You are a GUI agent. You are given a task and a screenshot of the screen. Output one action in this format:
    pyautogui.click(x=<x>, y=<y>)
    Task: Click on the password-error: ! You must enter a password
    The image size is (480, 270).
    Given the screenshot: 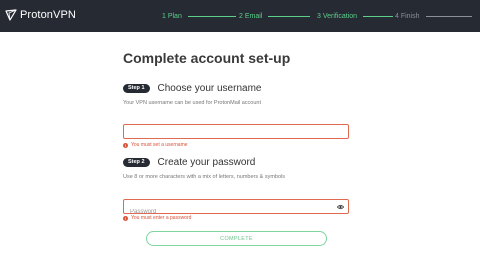 What is the action you would take?
    pyautogui.click(x=157, y=218)
    